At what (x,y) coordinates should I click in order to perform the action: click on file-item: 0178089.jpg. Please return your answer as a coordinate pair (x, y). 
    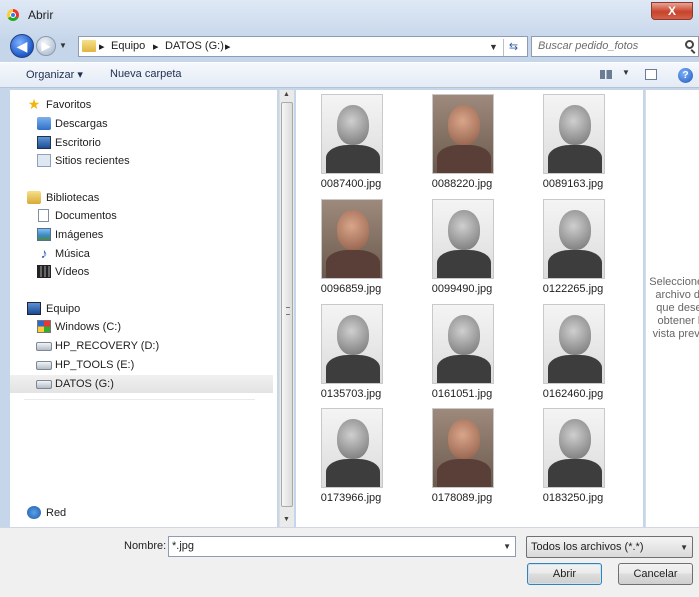
    Looking at the image, I should click on (462, 454).